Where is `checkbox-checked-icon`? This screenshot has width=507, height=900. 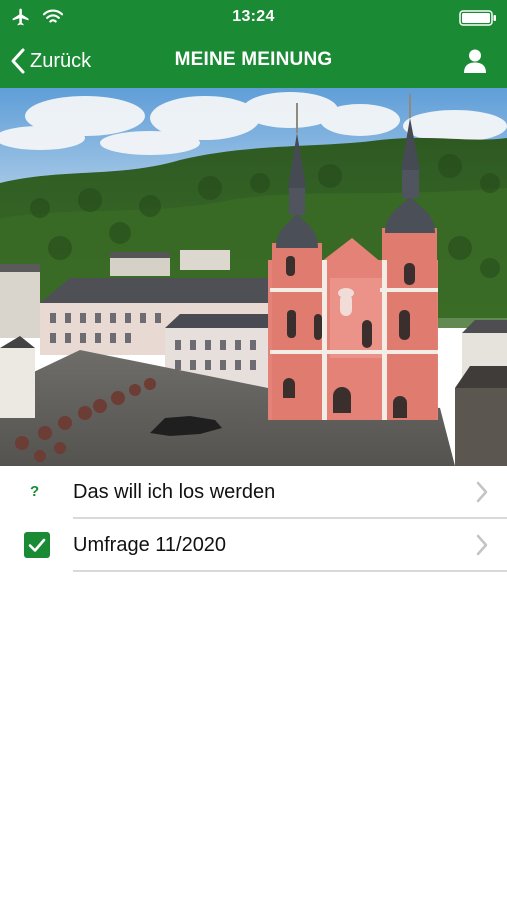
checkbox-checked-icon is located at coordinates (37, 545).